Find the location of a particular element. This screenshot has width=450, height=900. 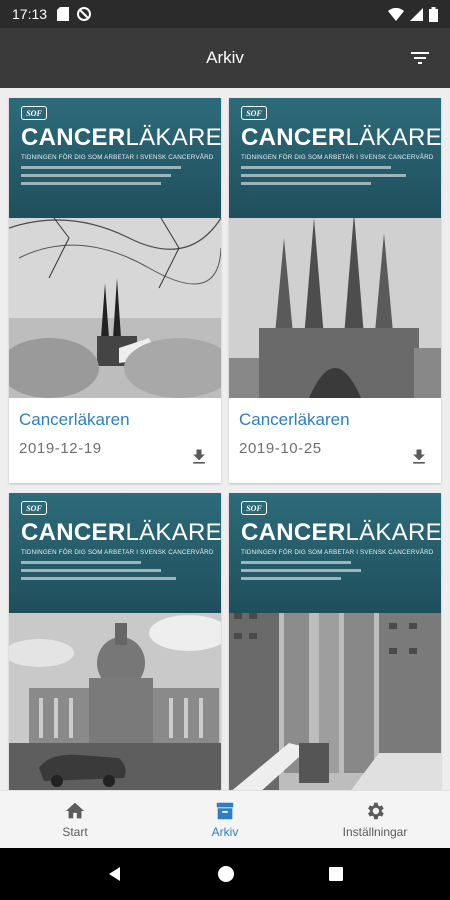

recents-icon is located at coordinates (336, 874).